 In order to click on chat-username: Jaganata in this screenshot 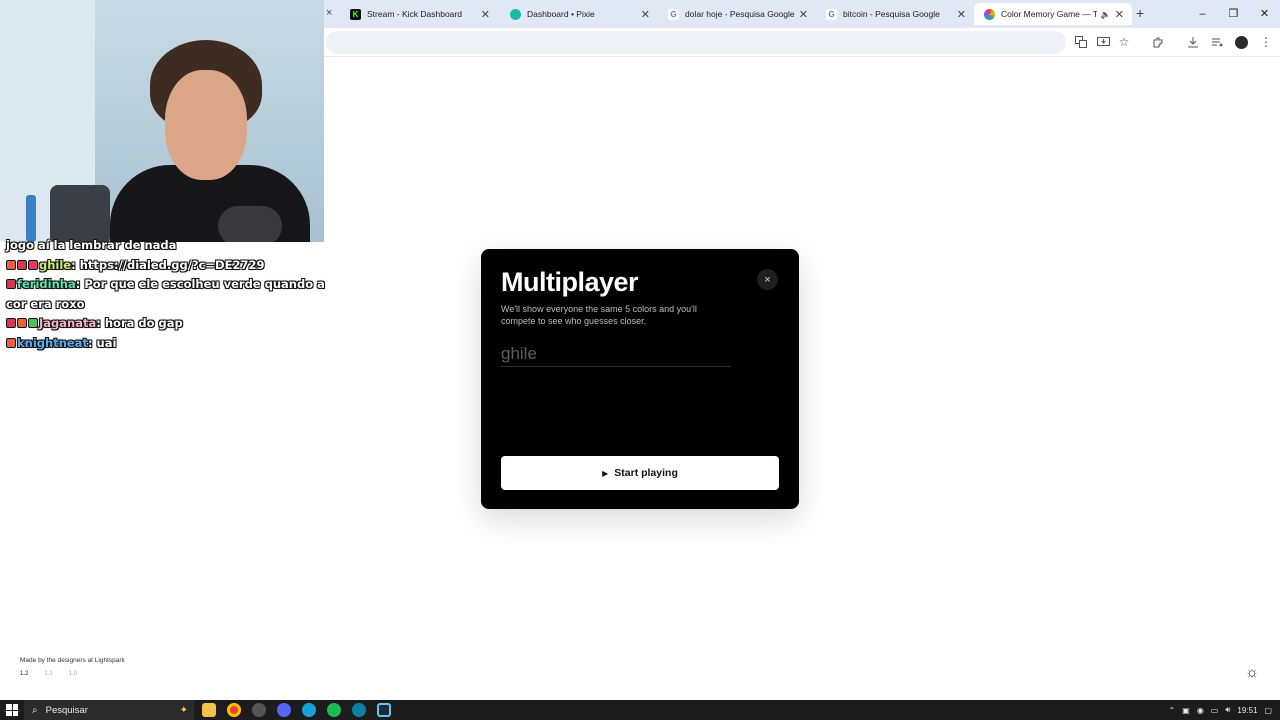, I will do `click(68, 323)`.